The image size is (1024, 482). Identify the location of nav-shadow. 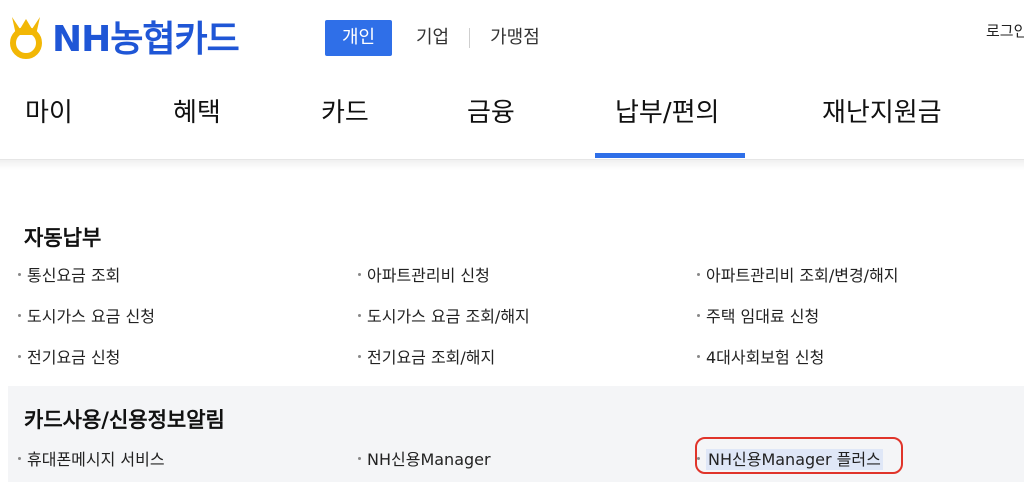
(512, 165).